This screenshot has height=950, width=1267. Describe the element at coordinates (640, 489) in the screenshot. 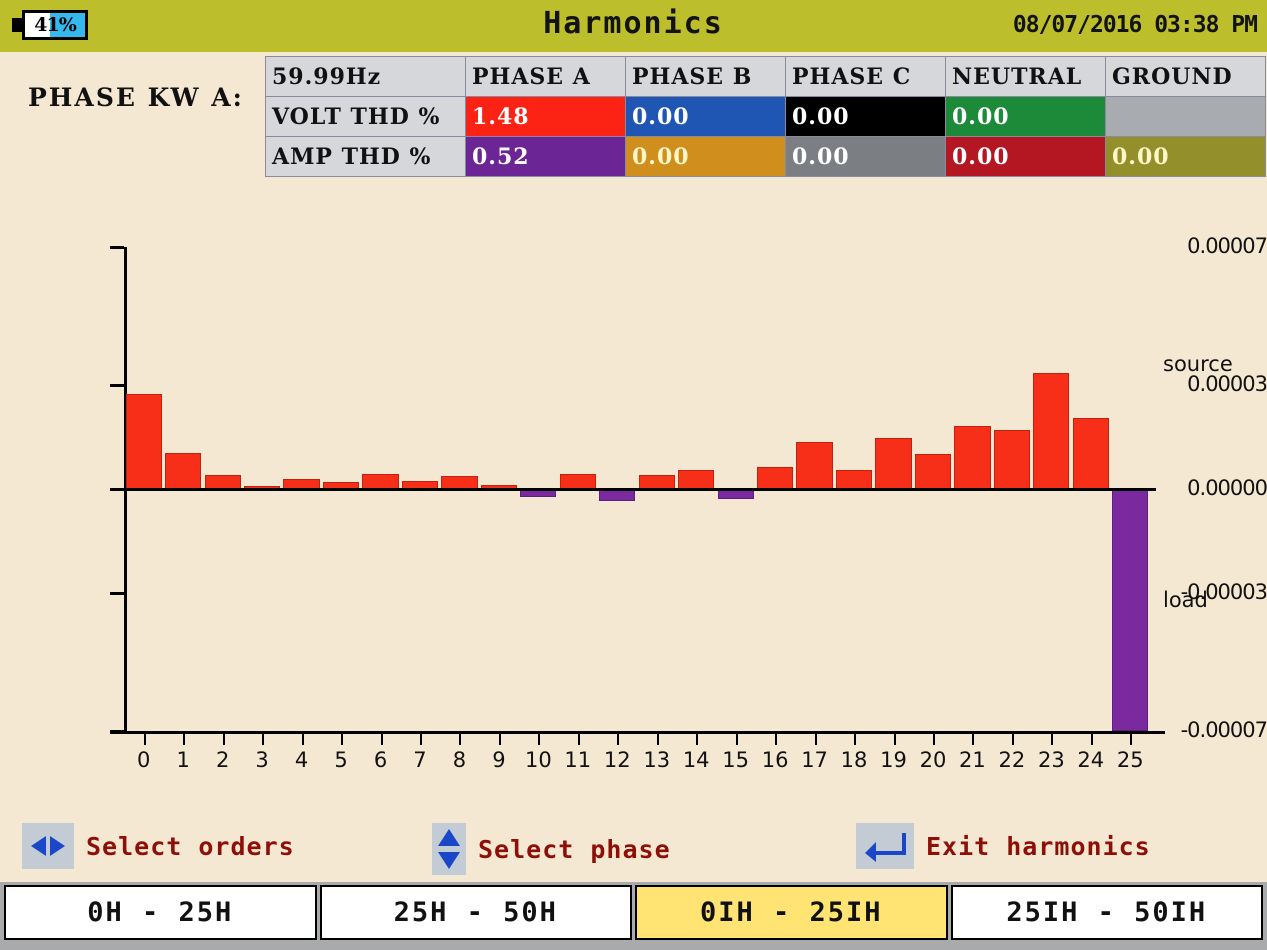

I see `zero-line` at that location.